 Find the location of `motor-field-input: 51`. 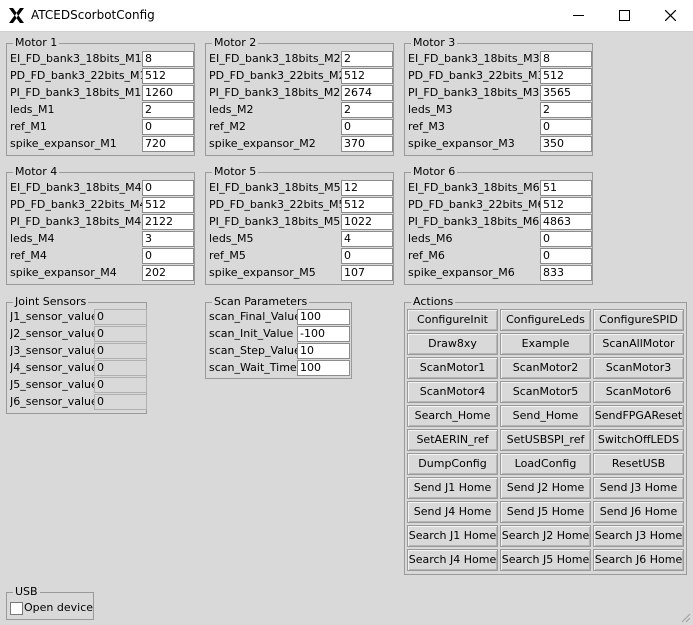

motor-field-input: 51 is located at coordinates (566, 188).